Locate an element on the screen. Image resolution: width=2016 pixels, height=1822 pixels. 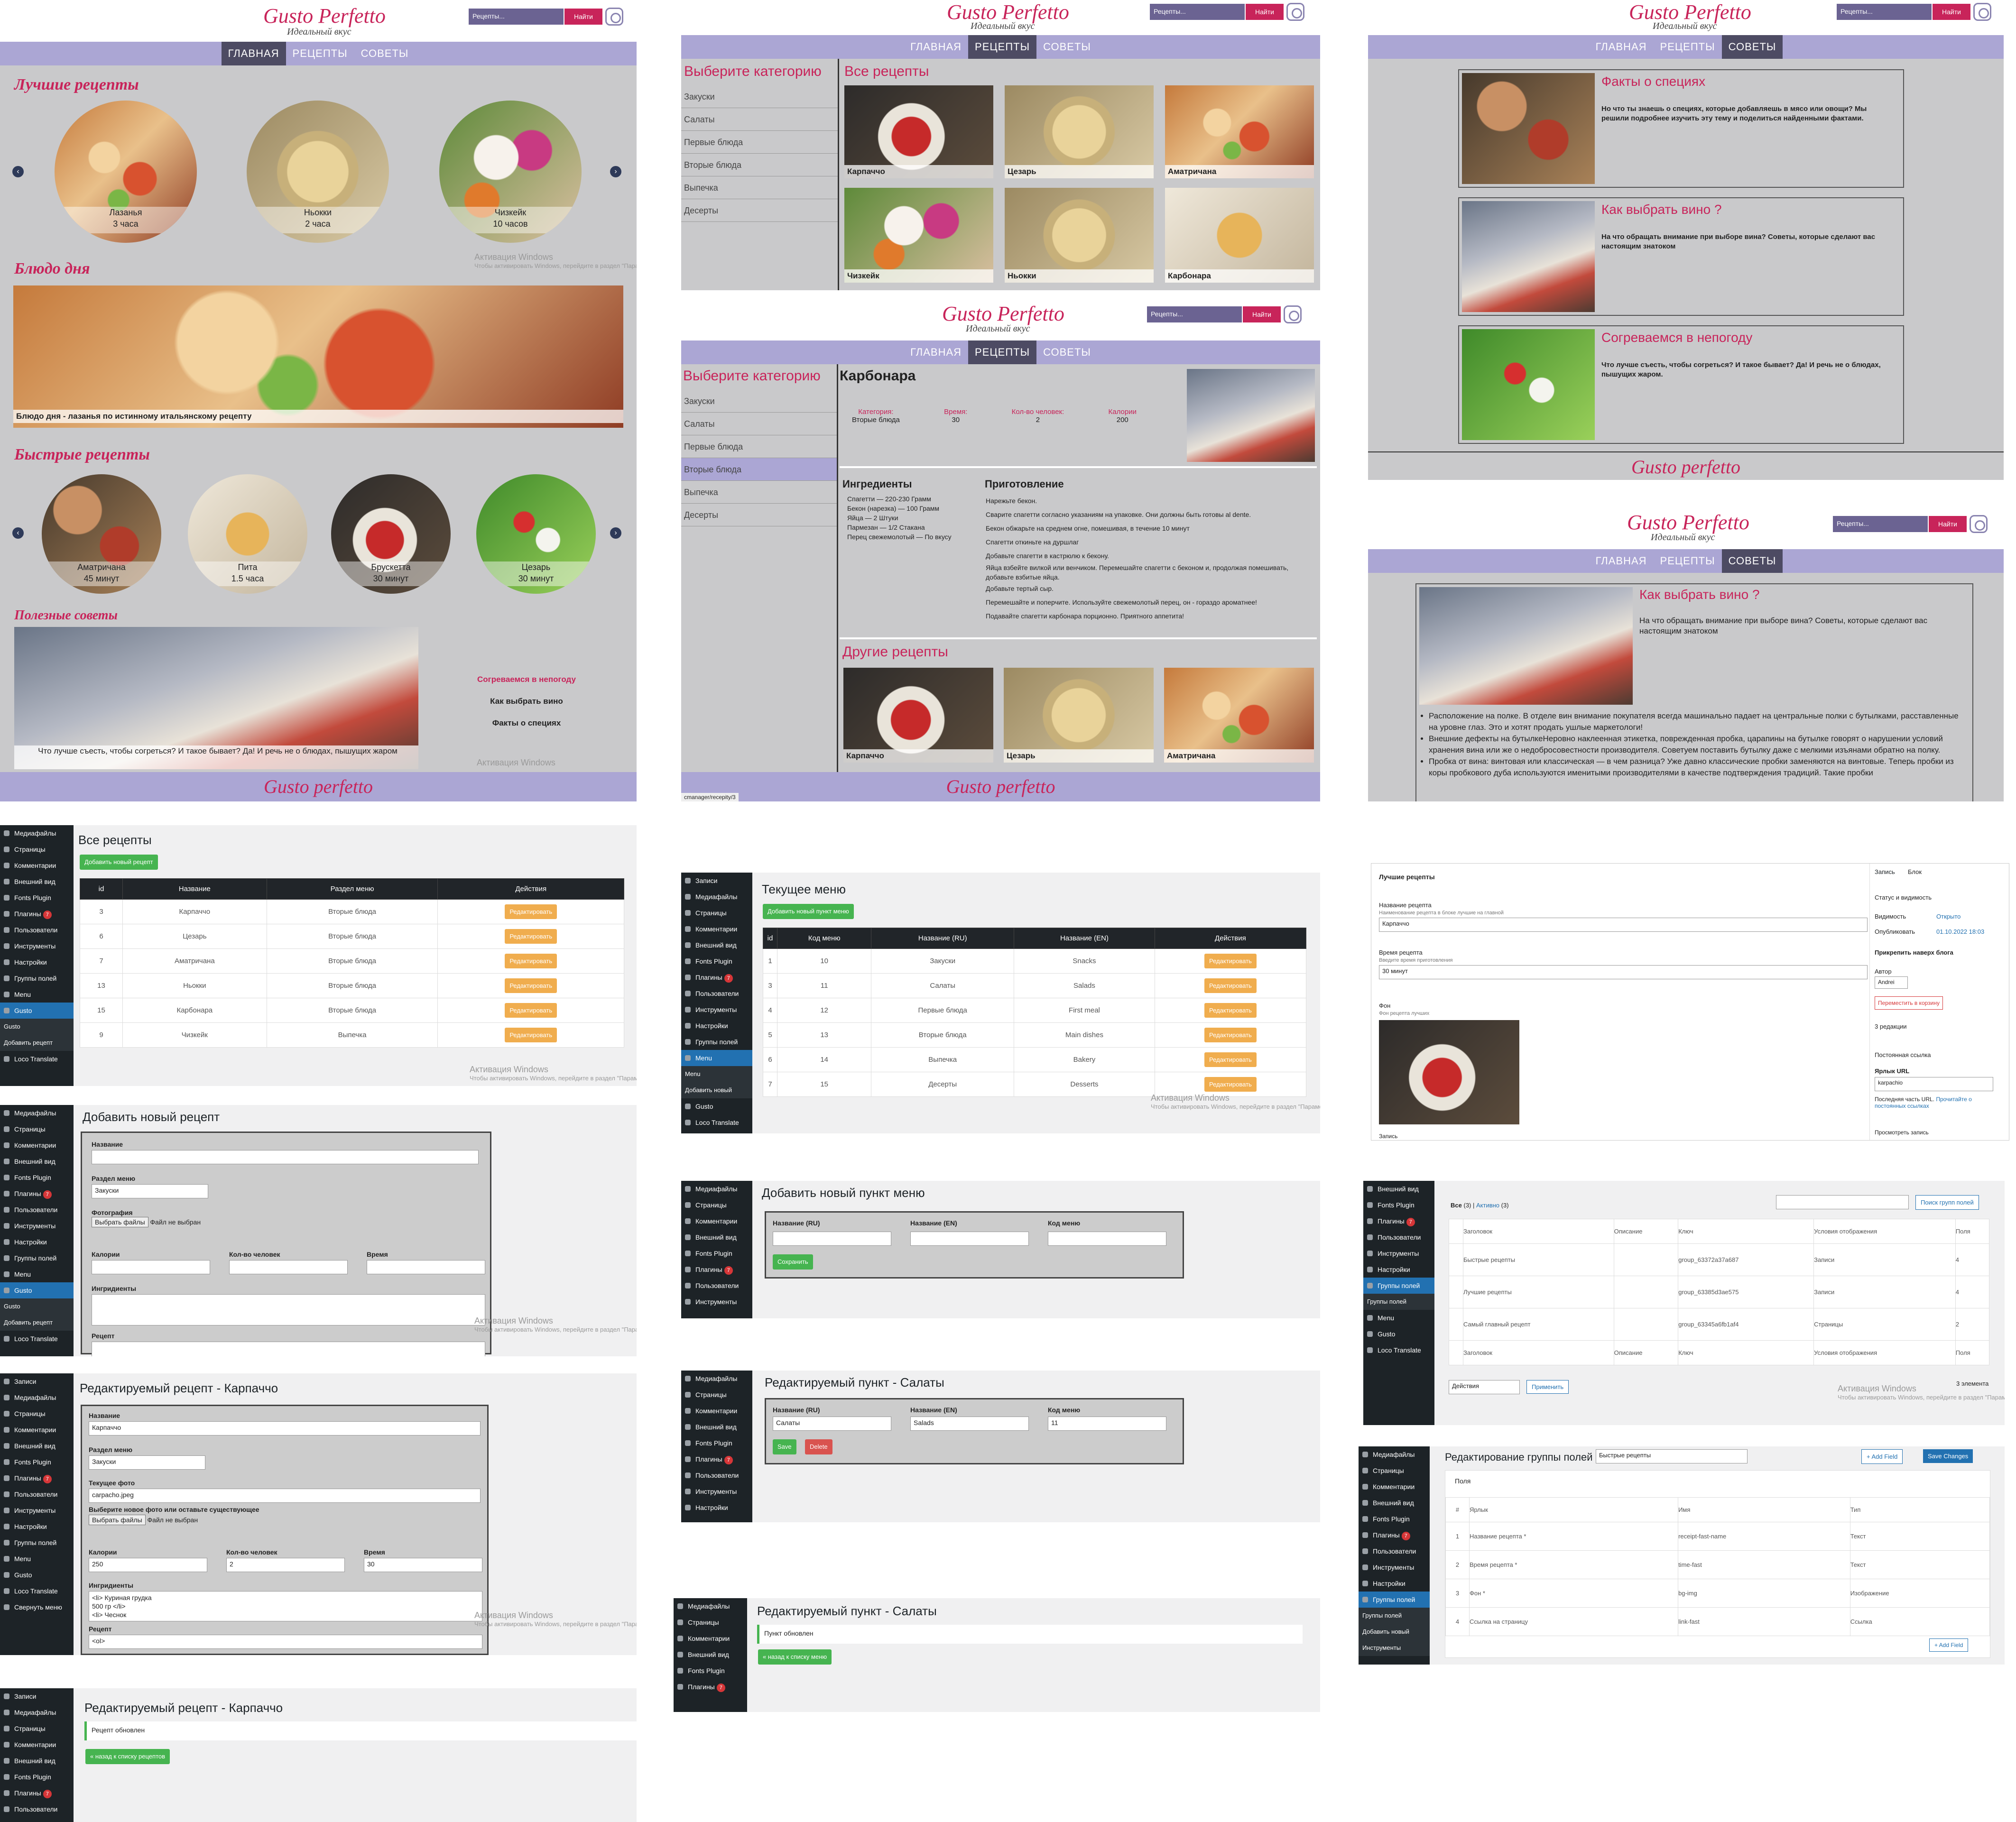
site-footer: Gusto perfetto is located at coordinates (1000, 786).